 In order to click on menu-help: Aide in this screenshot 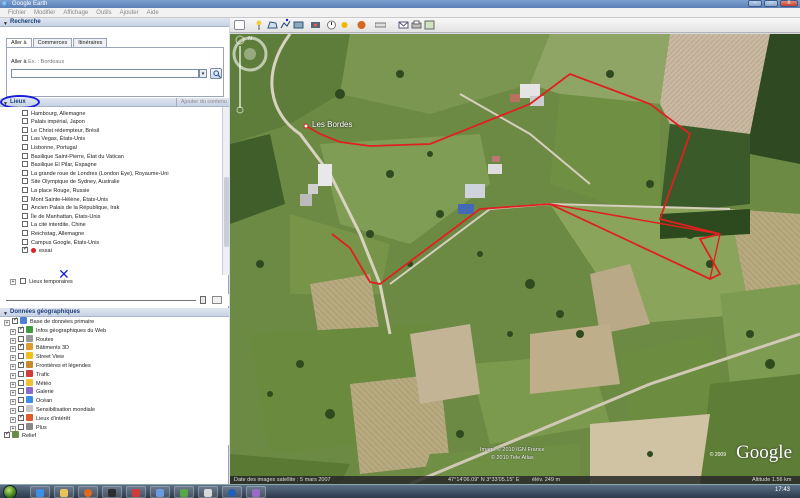, I will do `click(153, 12)`.